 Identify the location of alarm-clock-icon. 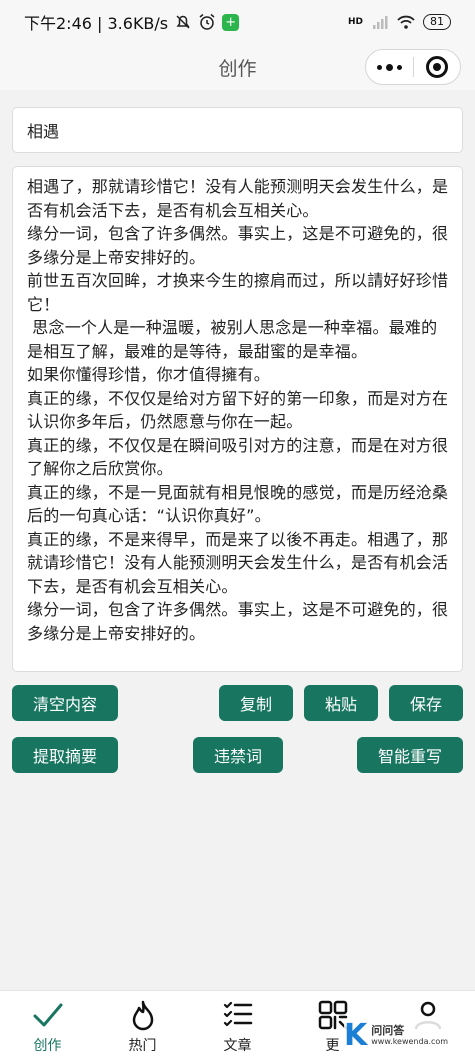
(207, 21).